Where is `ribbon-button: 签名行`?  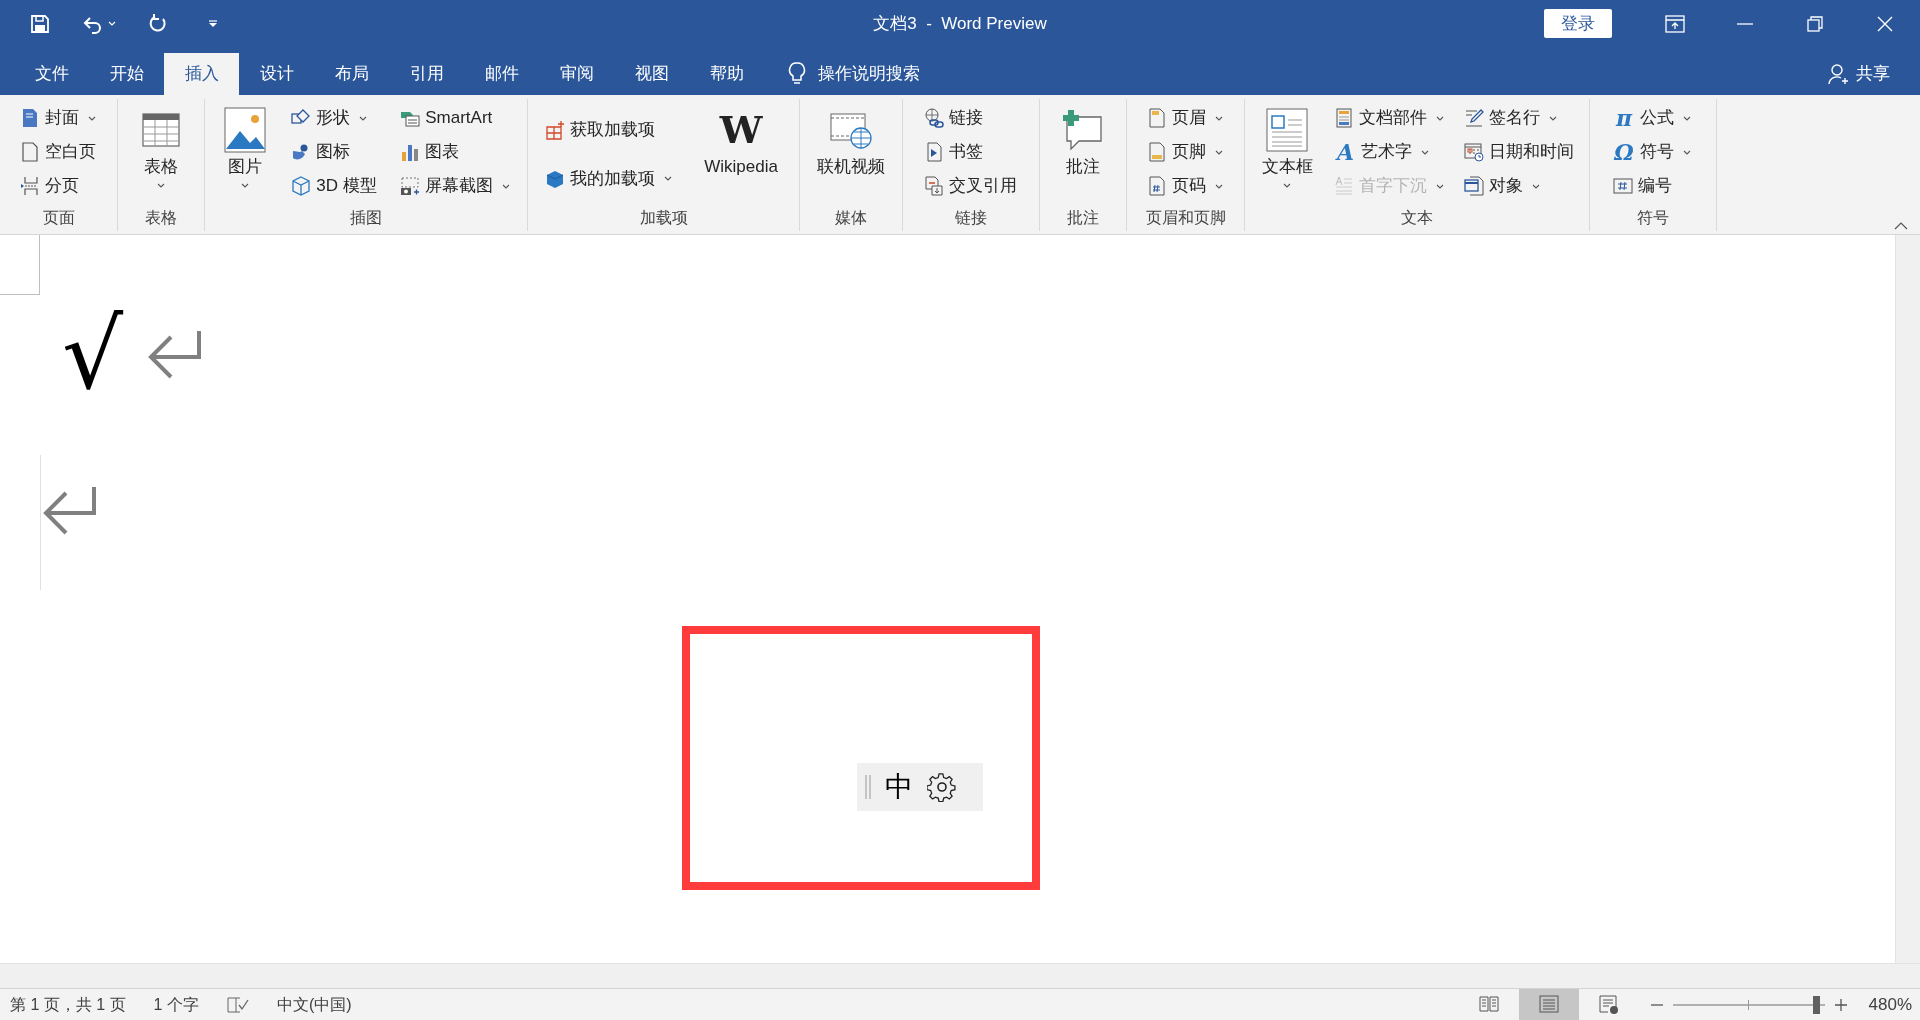
ribbon-button: 签名行 is located at coordinates (1520, 118).